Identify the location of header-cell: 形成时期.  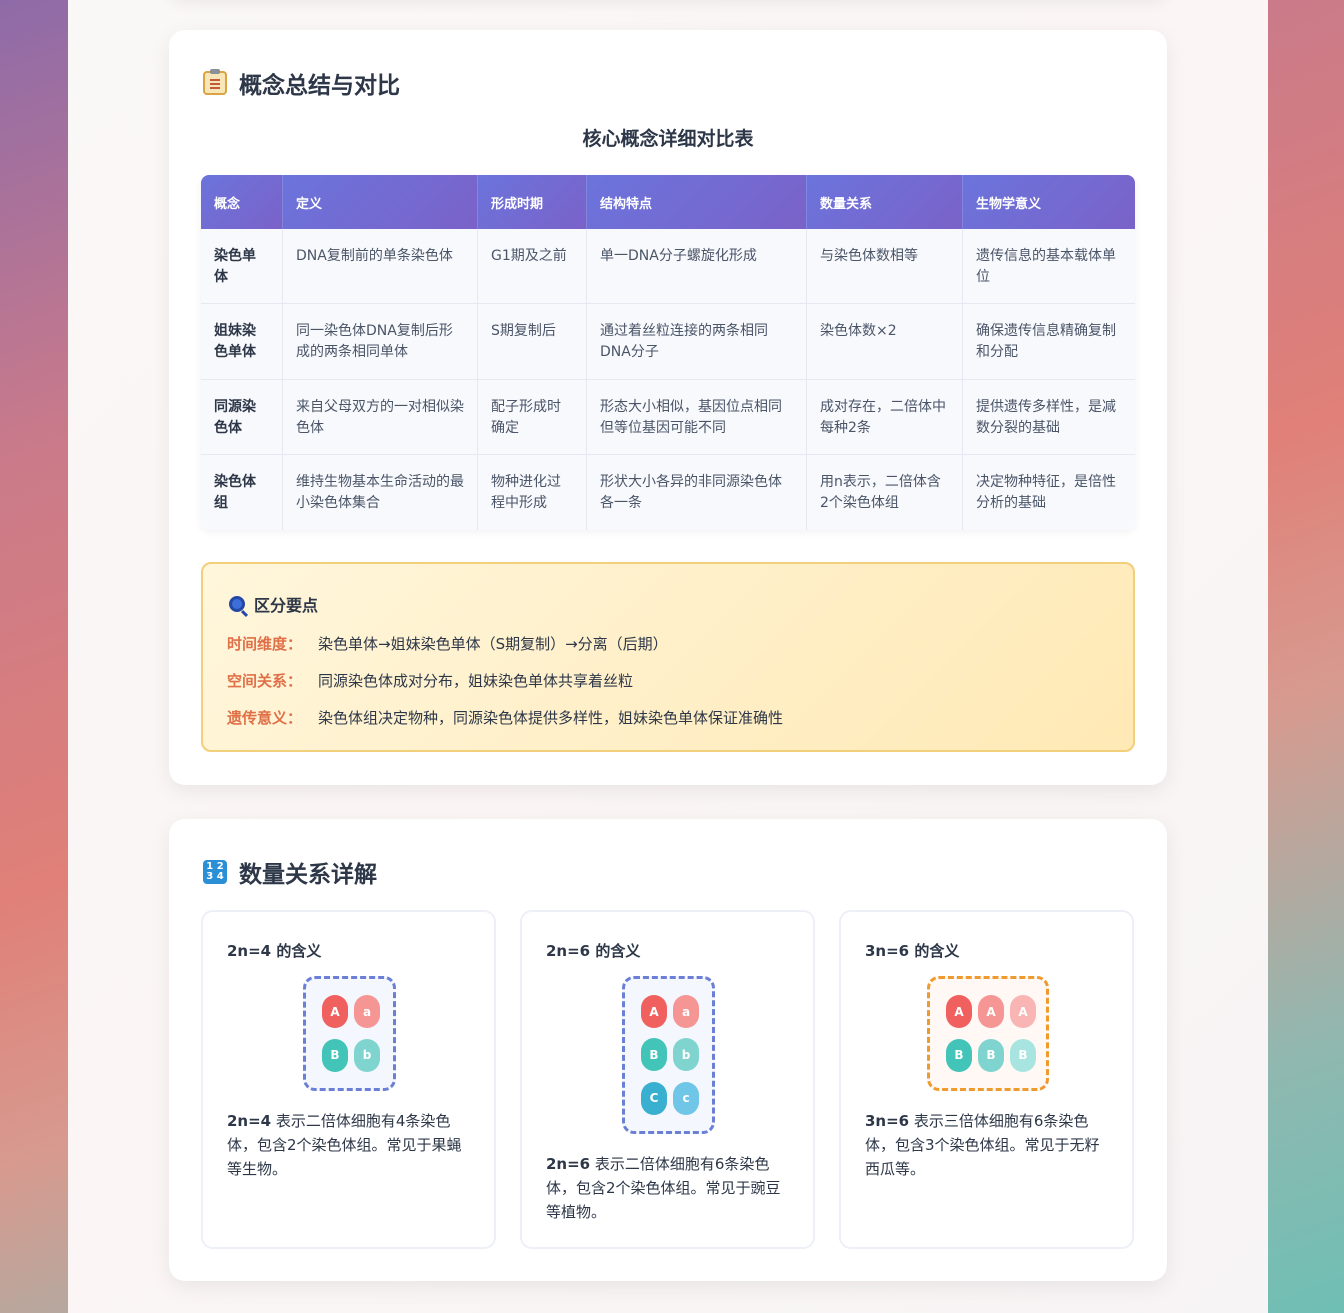
(532, 202).